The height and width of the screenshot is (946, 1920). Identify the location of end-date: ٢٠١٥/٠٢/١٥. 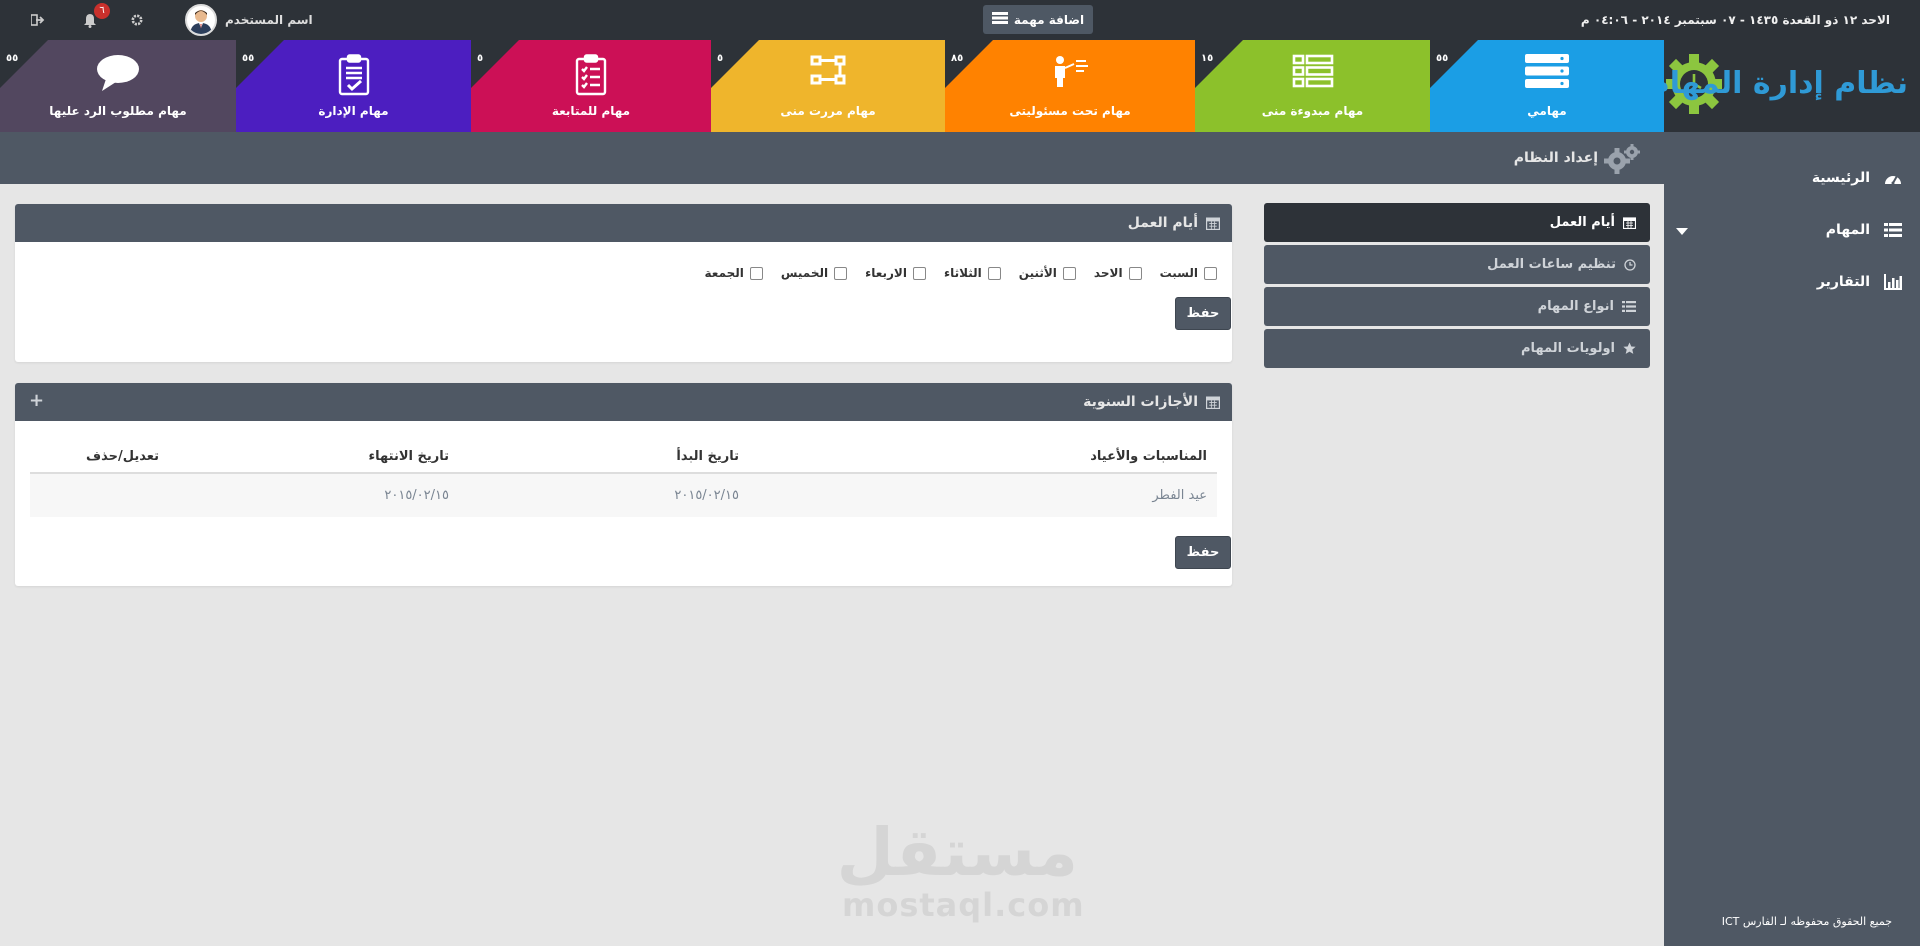
(314, 495).